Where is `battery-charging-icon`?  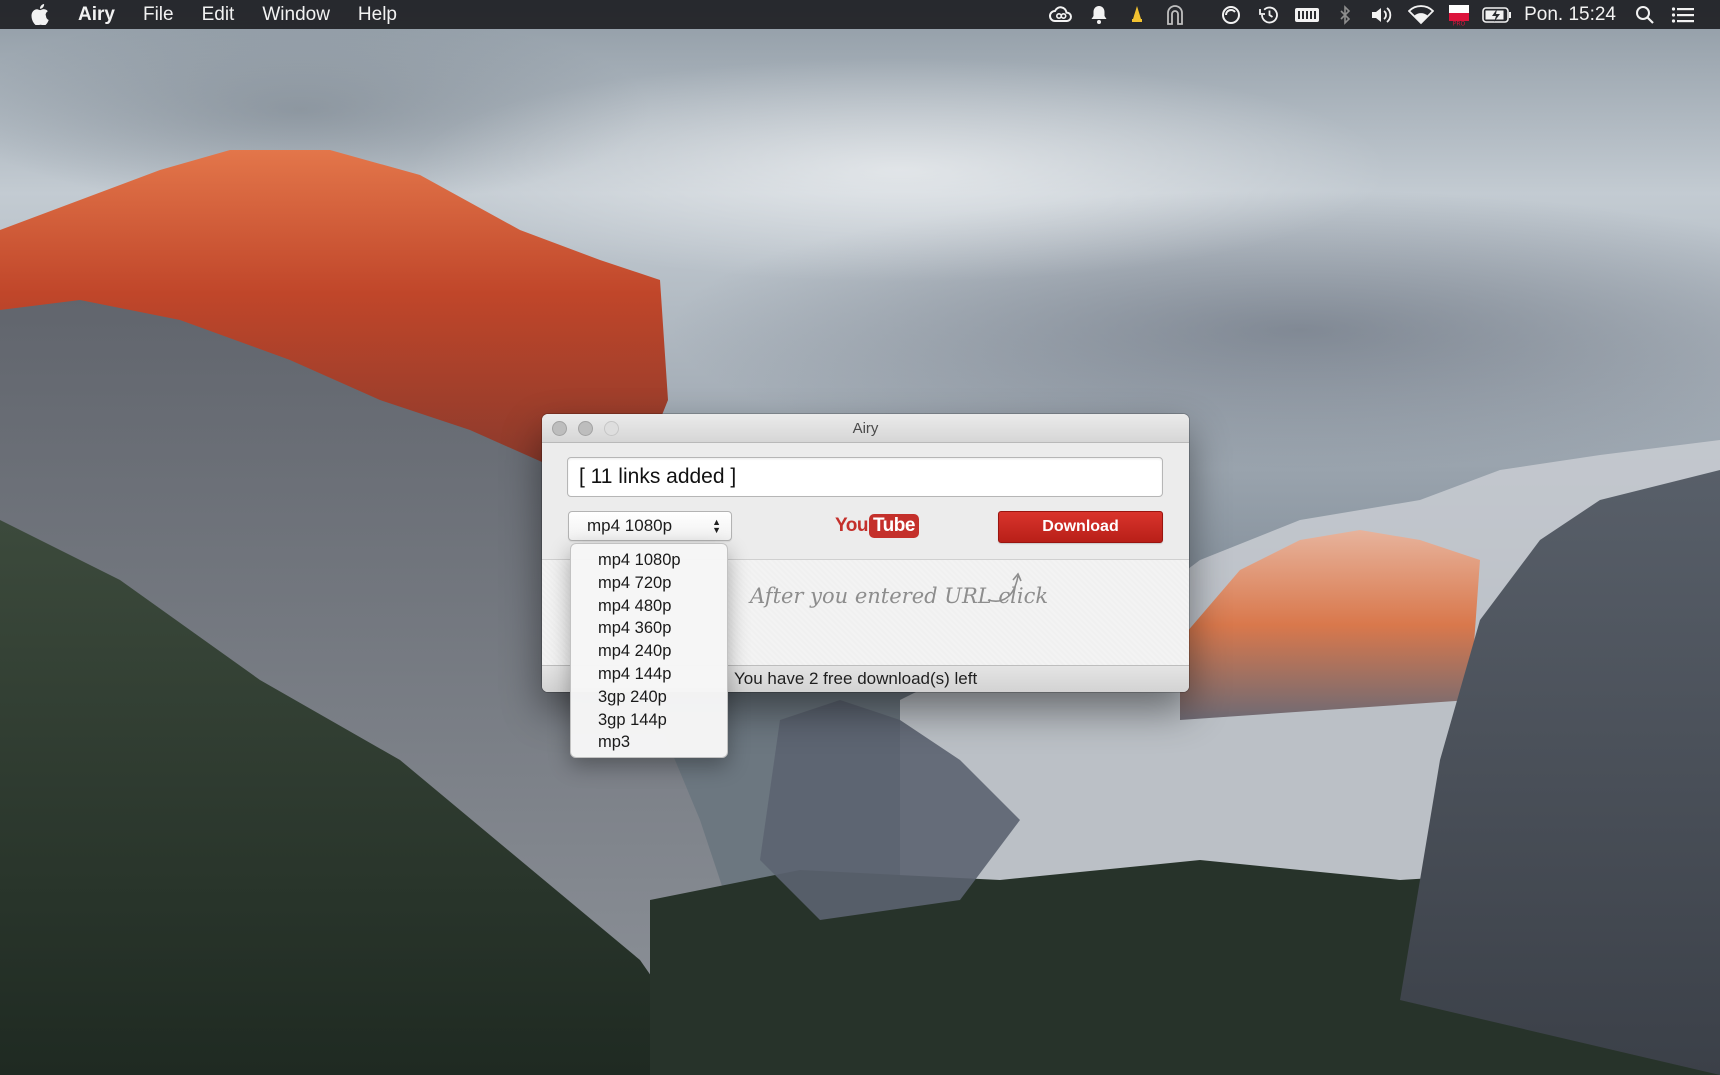 battery-charging-icon is located at coordinates (1497, 15).